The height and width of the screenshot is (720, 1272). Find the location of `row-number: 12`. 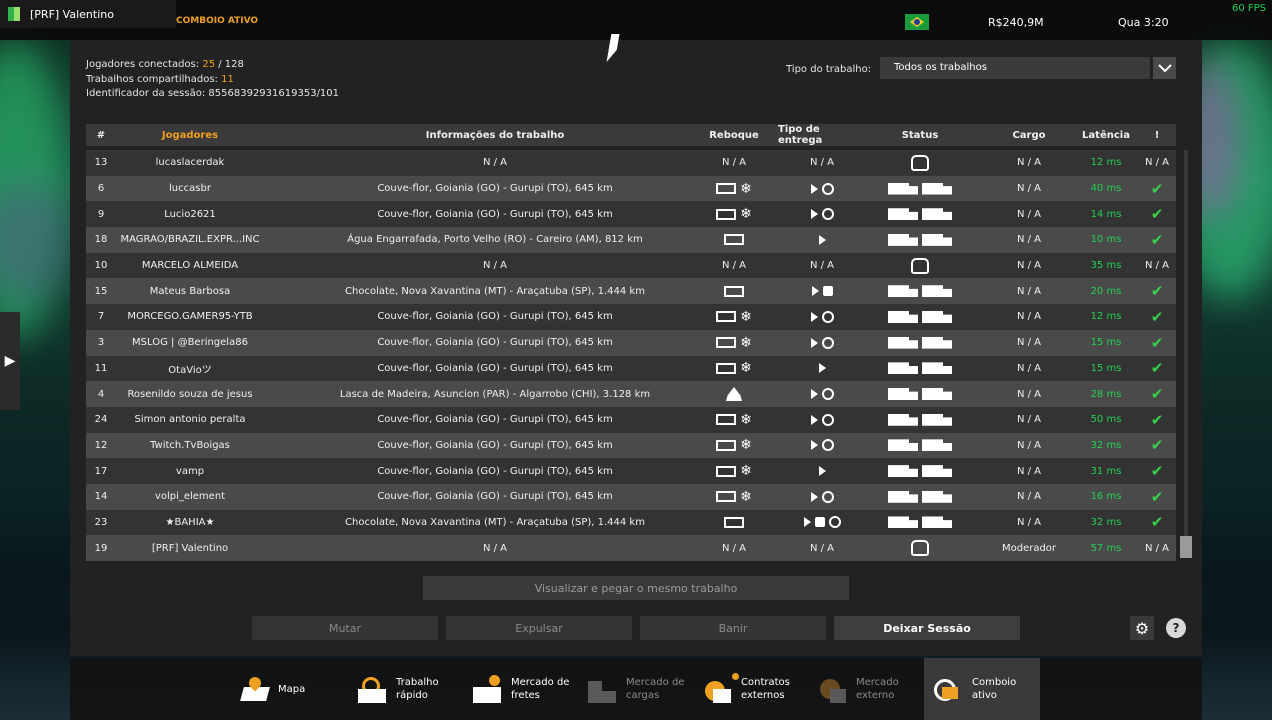

row-number: 12 is located at coordinates (101, 445).